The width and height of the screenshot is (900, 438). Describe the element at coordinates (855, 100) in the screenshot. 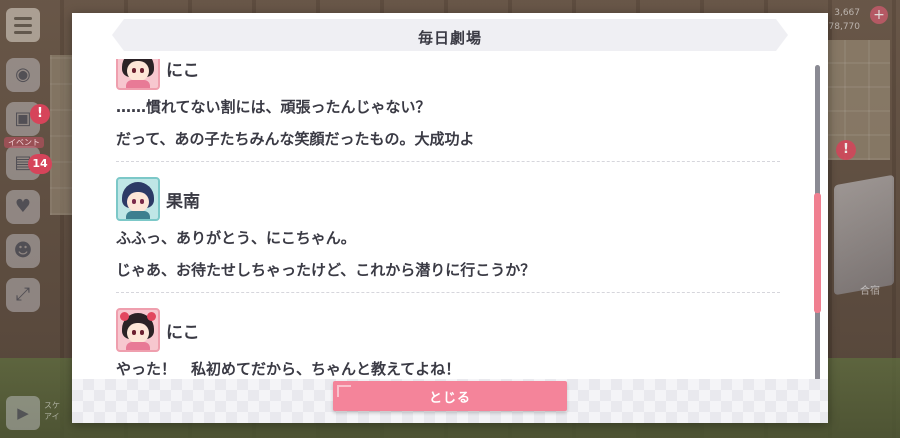

I see `shoji-door-right` at that location.